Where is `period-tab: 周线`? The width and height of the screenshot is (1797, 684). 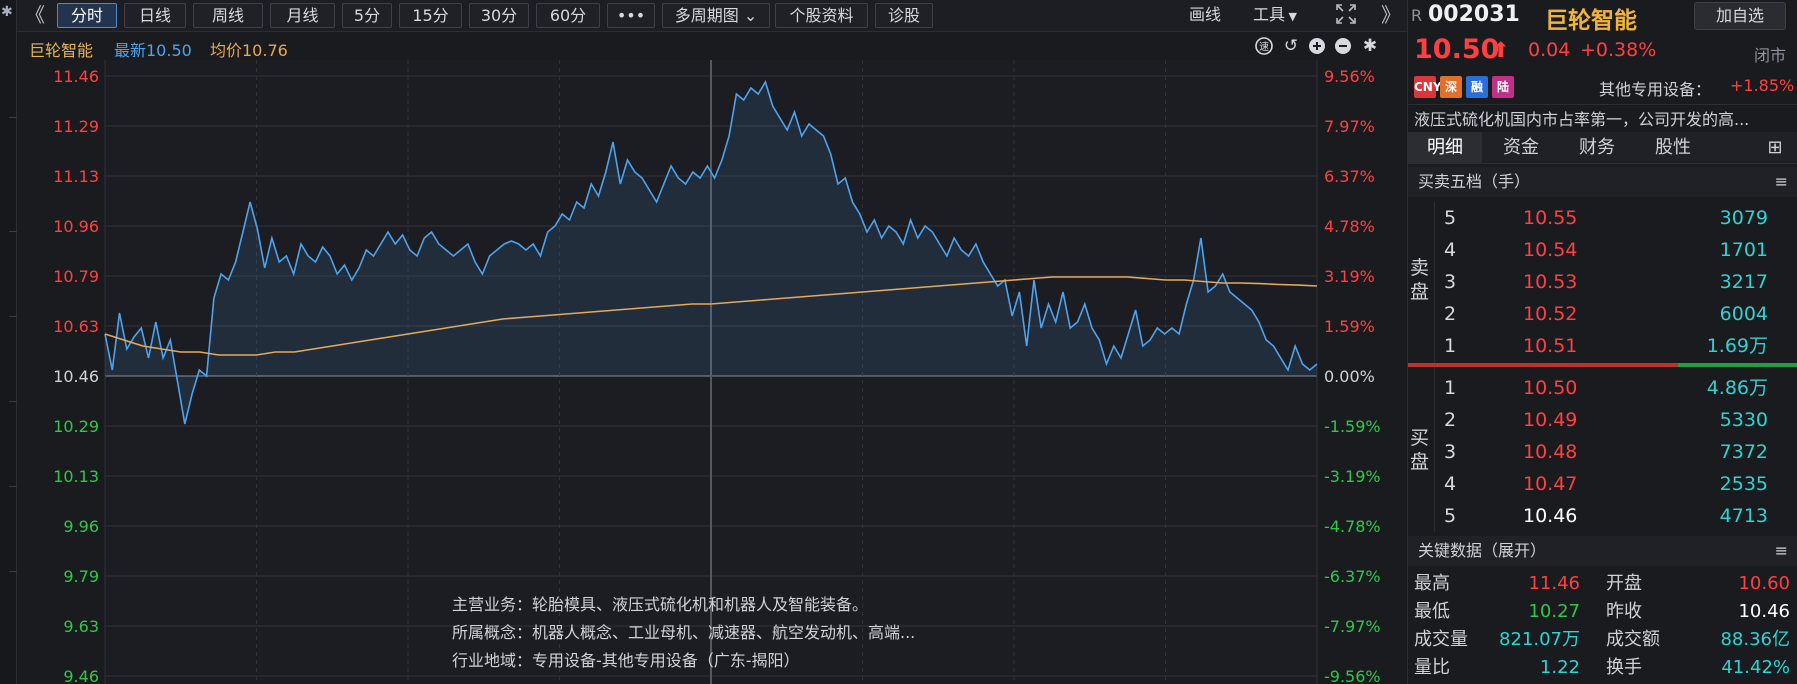 period-tab: 周线 is located at coordinates (228, 15).